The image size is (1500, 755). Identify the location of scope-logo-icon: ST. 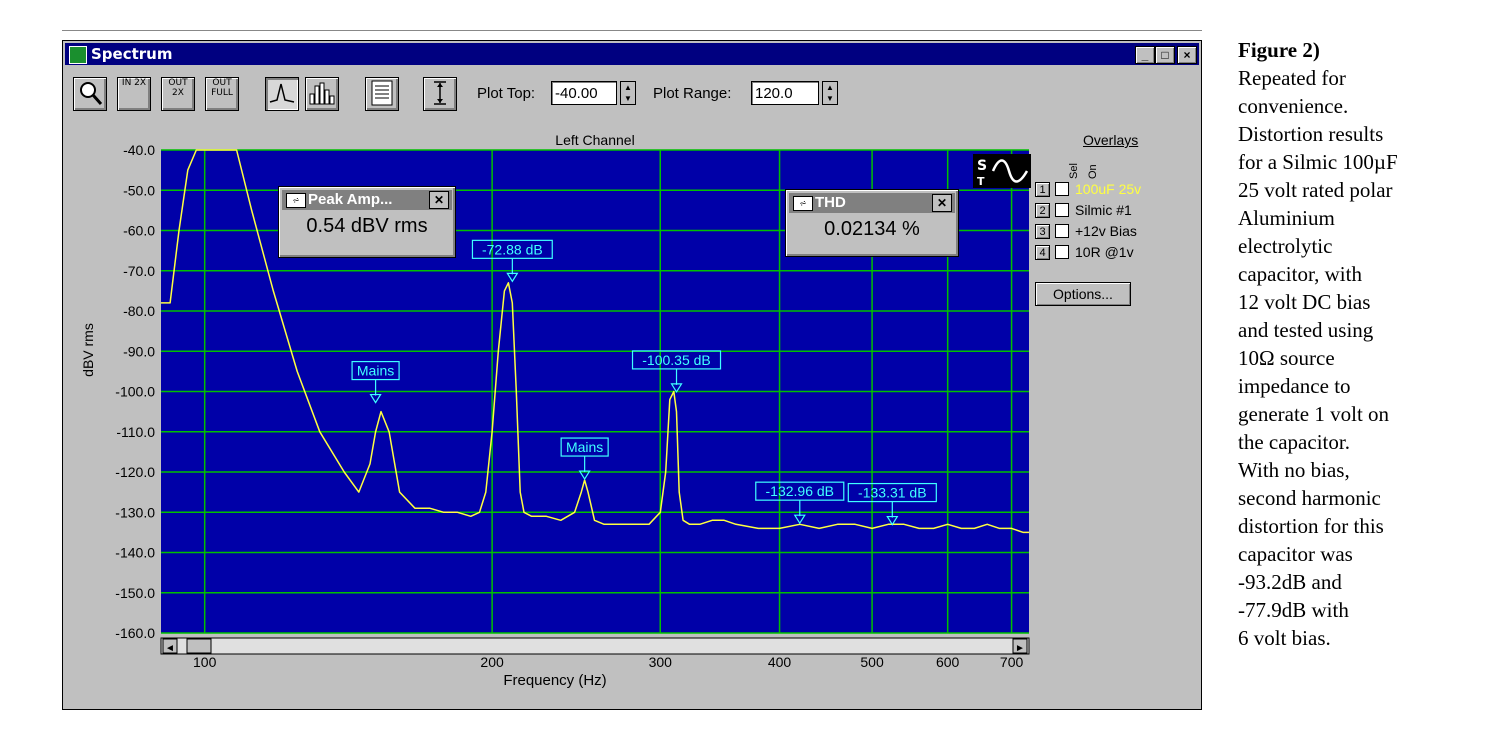
(1002, 171).